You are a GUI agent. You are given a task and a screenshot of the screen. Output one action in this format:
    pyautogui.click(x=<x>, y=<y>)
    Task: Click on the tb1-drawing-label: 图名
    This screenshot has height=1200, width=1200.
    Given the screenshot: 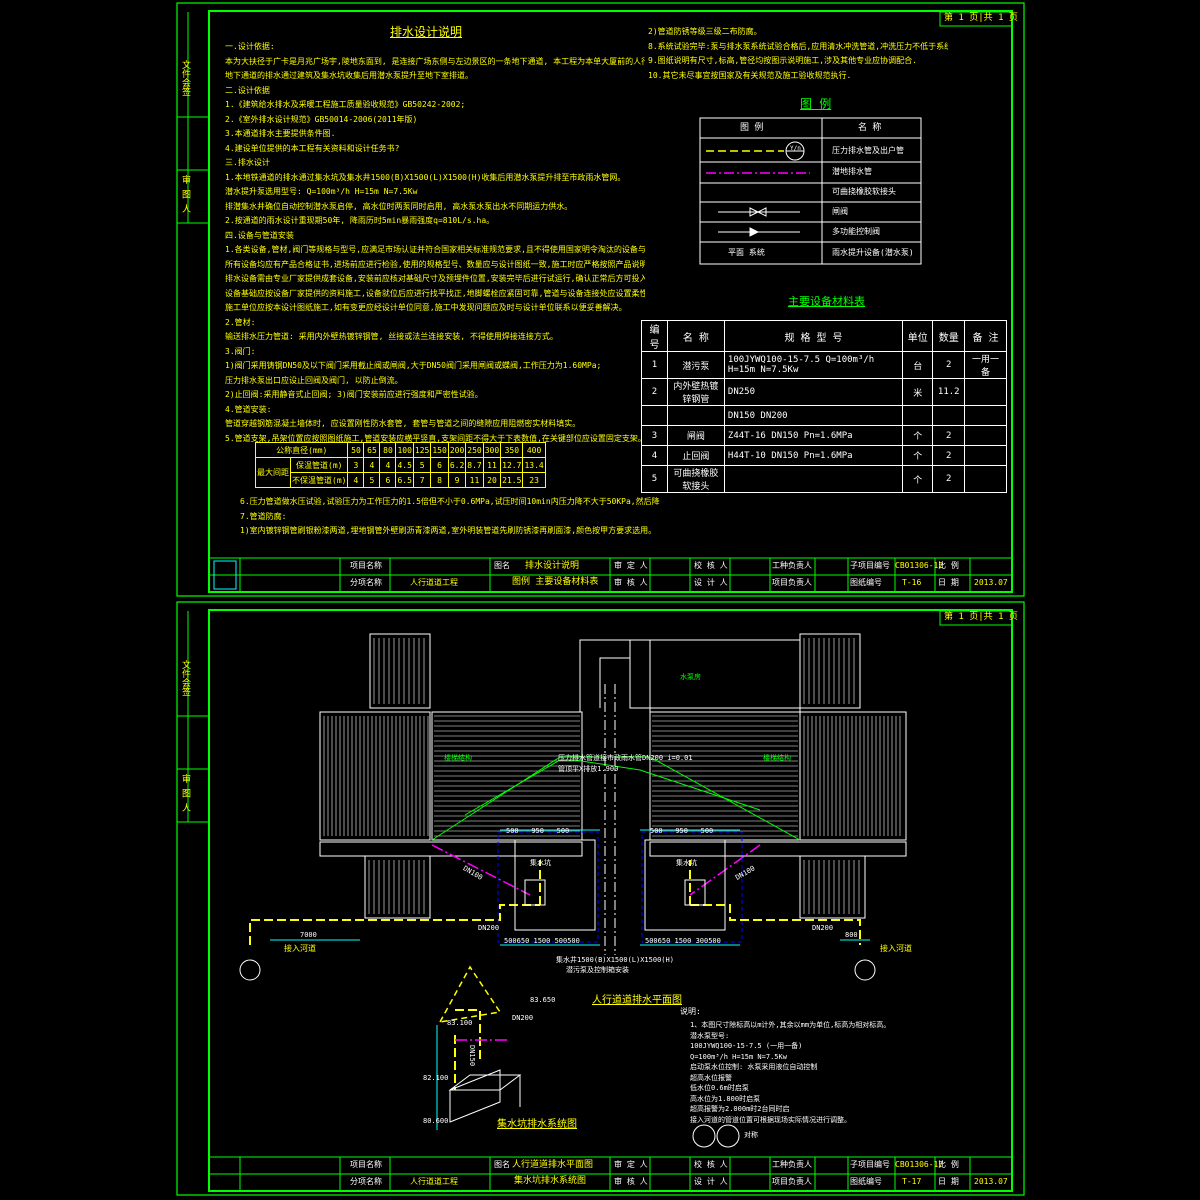 What is the action you would take?
    pyautogui.click(x=502, y=565)
    